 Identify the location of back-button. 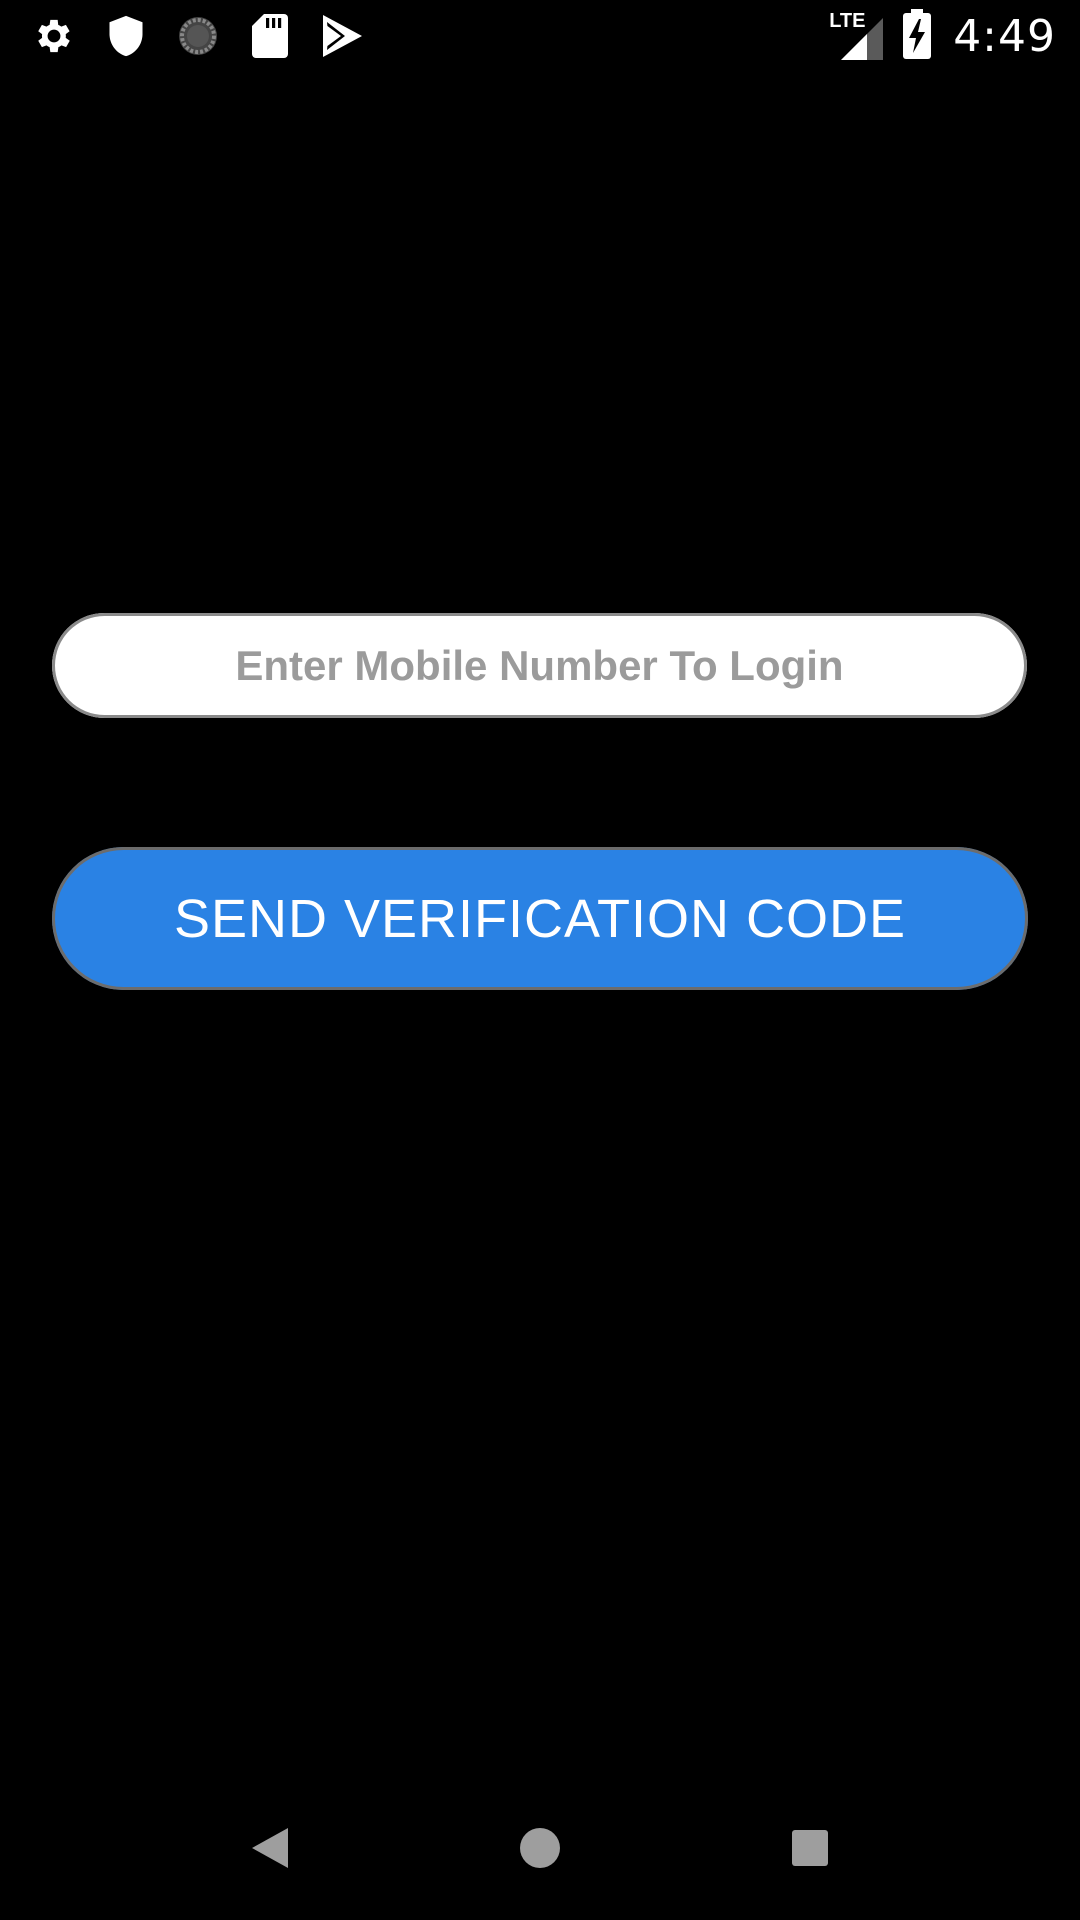
(270, 1848).